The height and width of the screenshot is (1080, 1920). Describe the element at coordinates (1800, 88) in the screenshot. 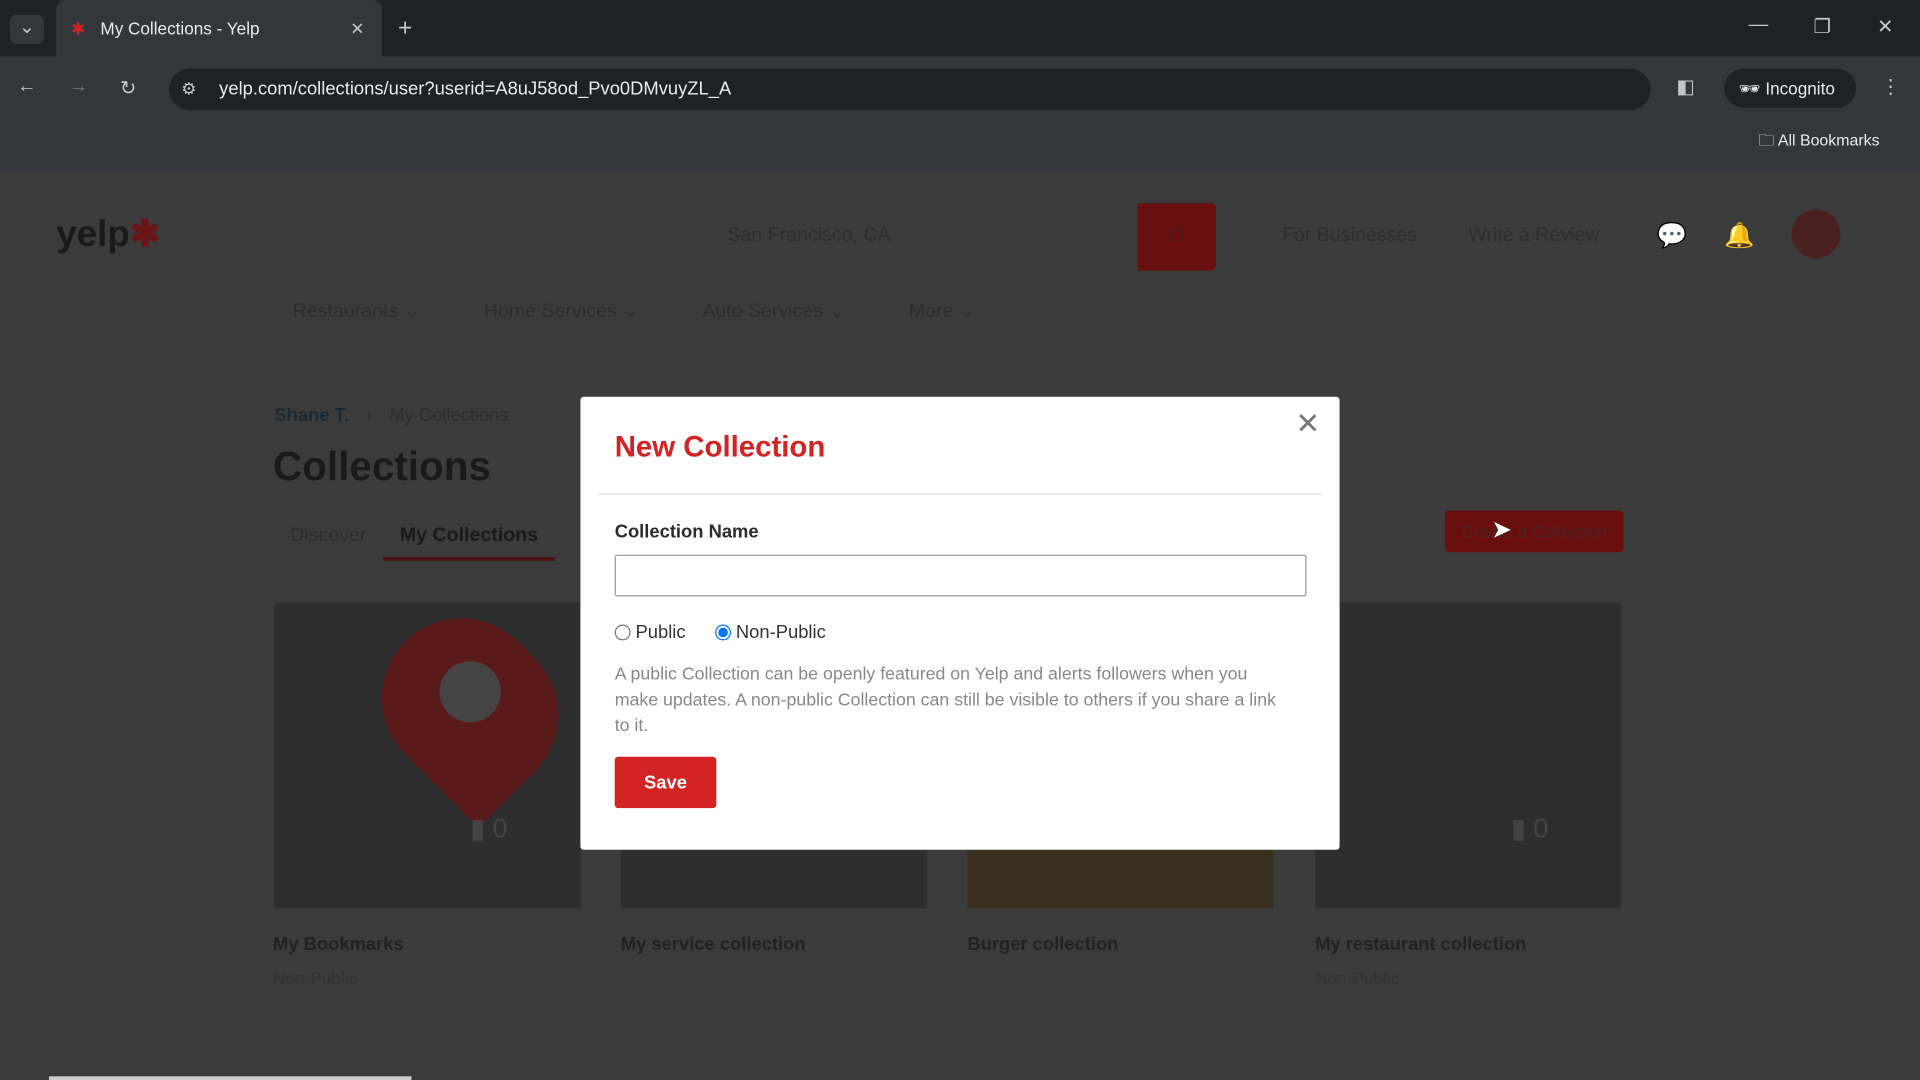

I see `incognito-label: Incognito` at that location.